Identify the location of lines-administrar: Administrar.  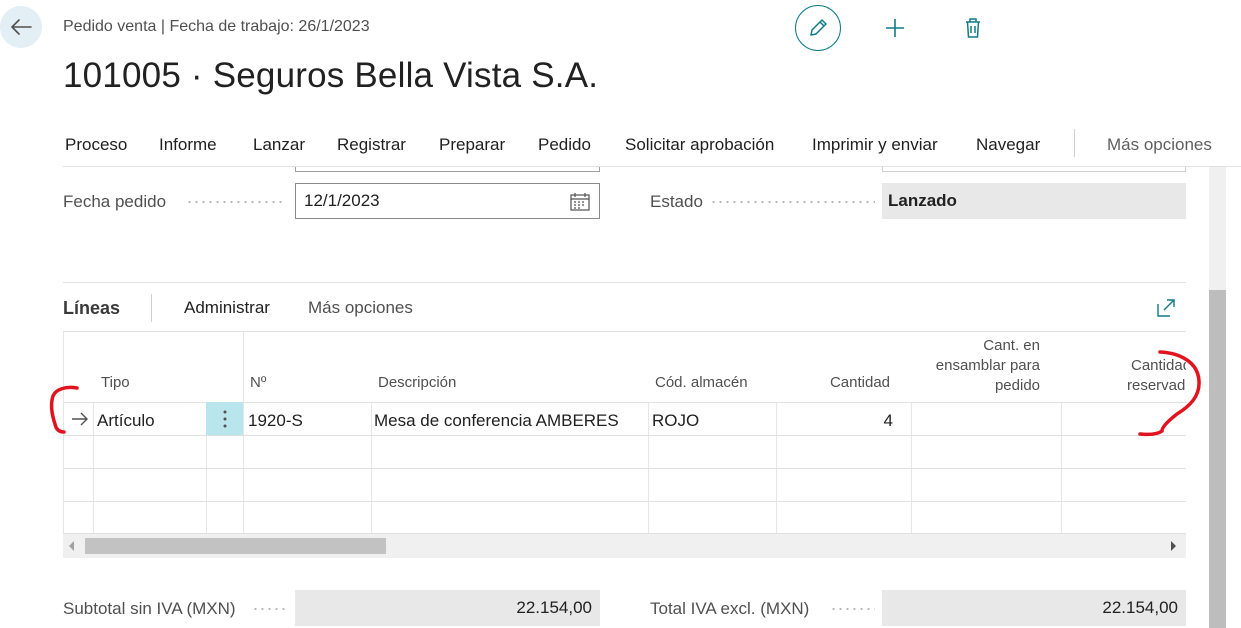
(227, 308).